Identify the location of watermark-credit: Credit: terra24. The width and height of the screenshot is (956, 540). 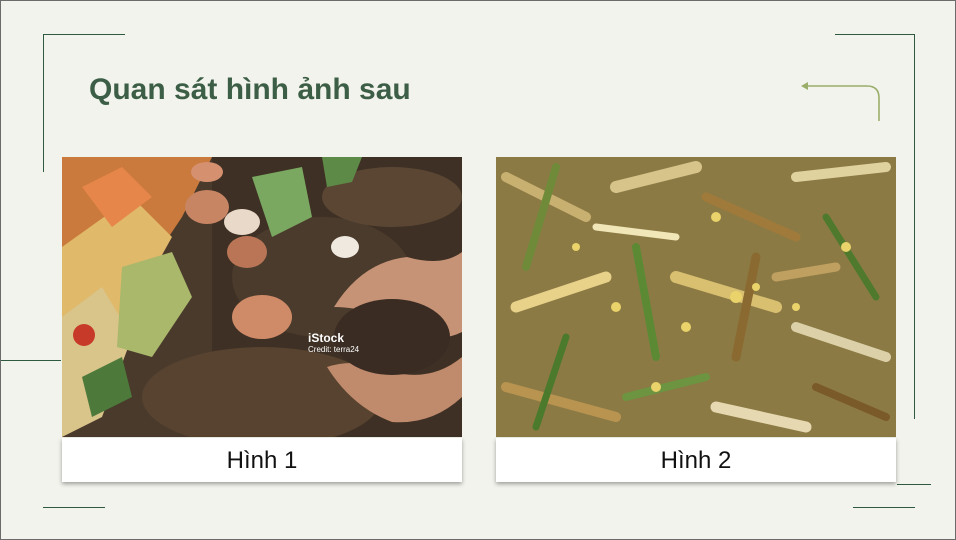
(334, 349).